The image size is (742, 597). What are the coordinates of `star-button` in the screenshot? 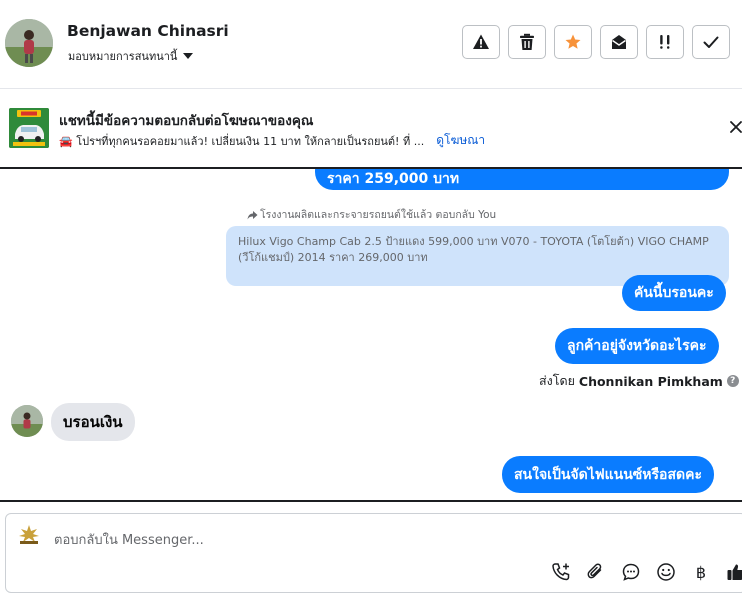 It's located at (573, 42).